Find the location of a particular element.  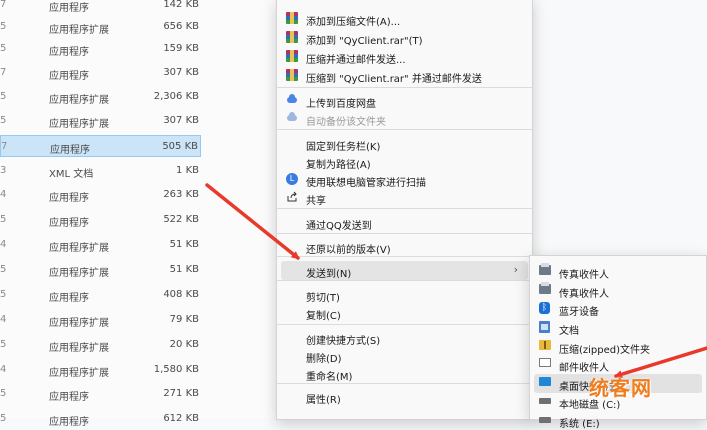

file-size: 612 KB is located at coordinates (181, 418).